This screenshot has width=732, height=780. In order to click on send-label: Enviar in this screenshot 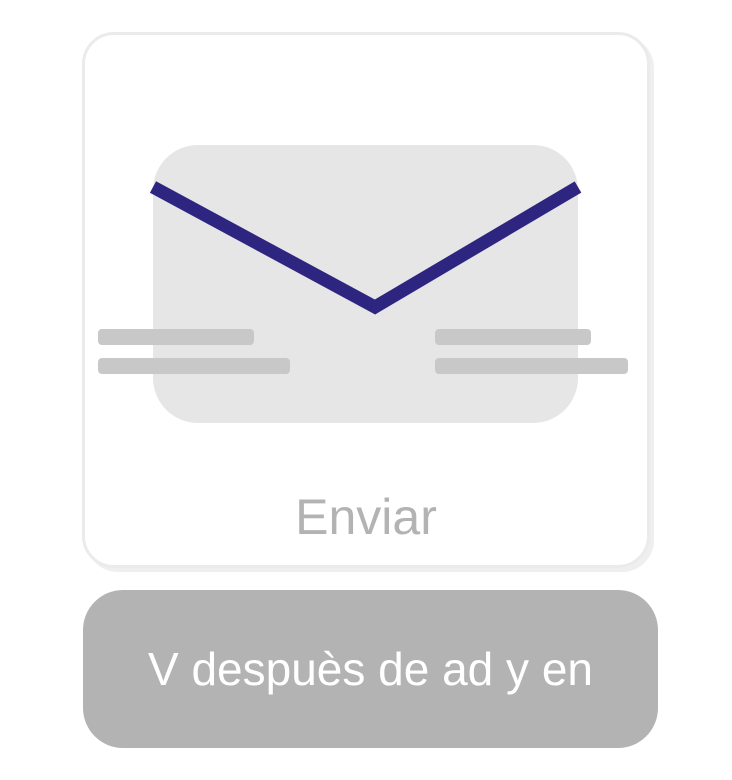, I will do `click(366, 517)`.